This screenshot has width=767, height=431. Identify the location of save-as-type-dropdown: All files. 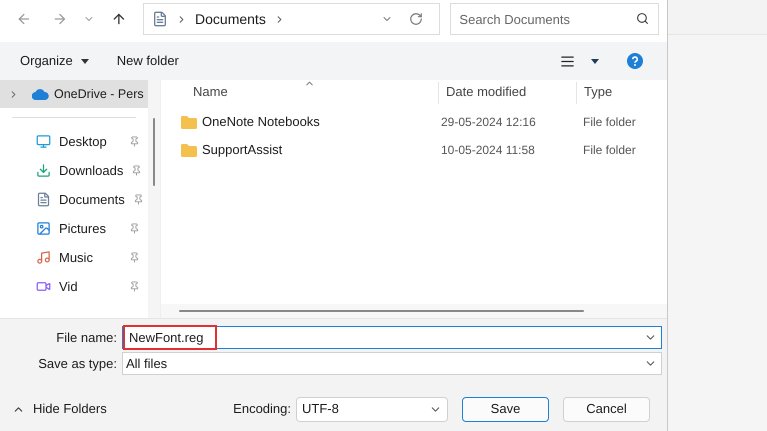
(392, 363).